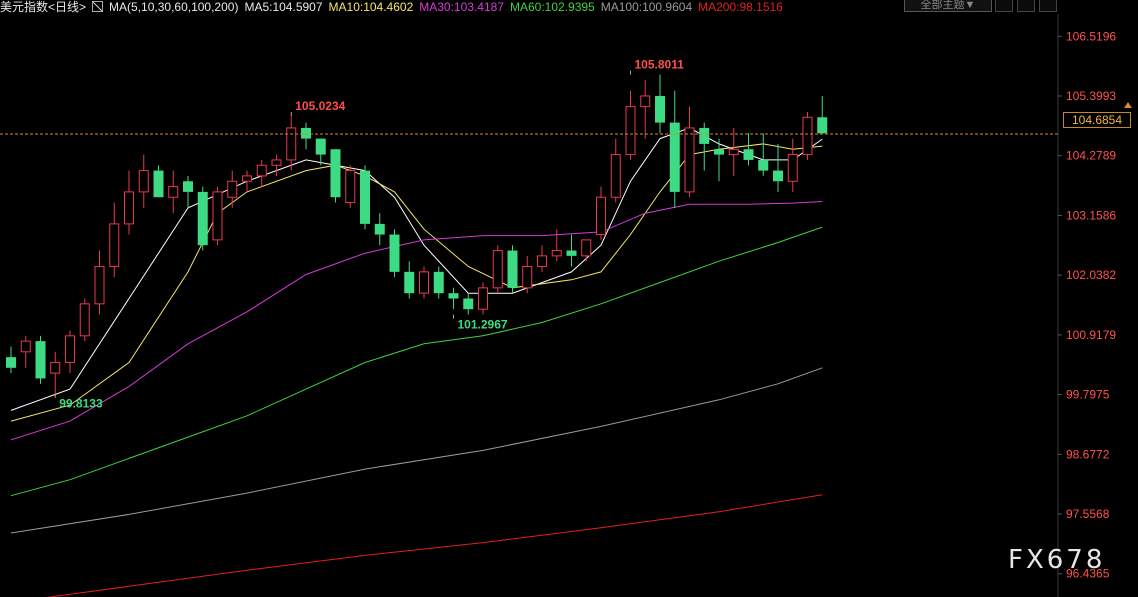 Image resolution: width=1138 pixels, height=597 pixels. Describe the element at coordinates (1091, 335) in the screenshot. I see `y-tick-label: 100.9179` at that location.